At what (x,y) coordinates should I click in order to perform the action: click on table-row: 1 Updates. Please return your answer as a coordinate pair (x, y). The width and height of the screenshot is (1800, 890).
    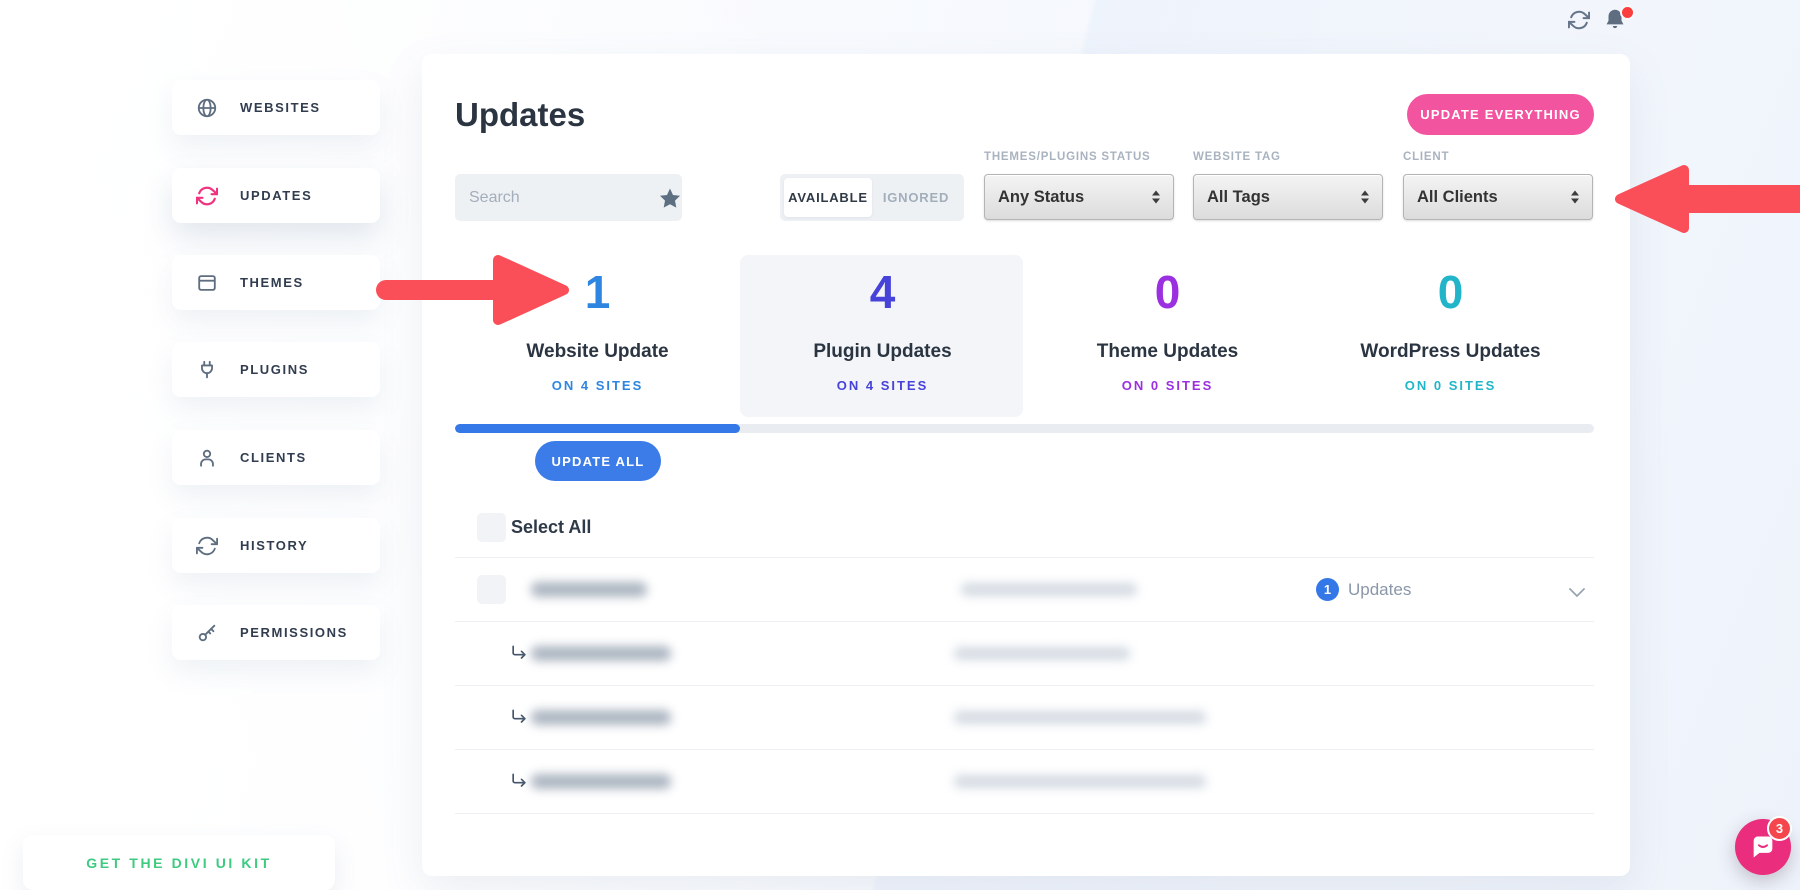
    Looking at the image, I should click on (1024, 589).